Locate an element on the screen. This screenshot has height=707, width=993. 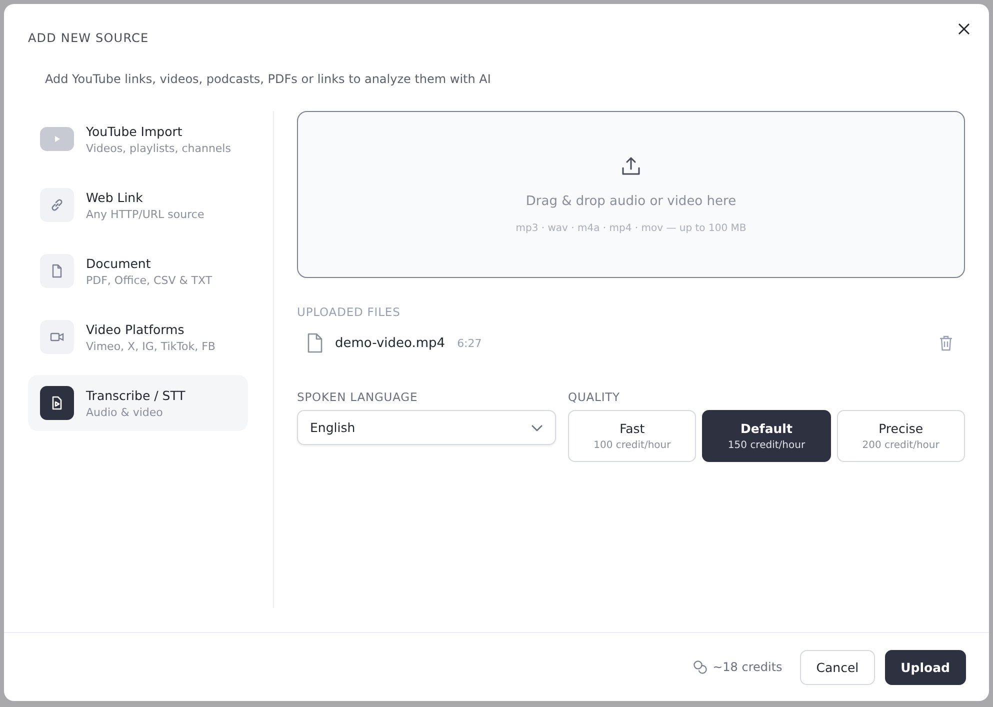
source-option: Web Link Any HTTP/URL source is located at coordinates (138, 205).